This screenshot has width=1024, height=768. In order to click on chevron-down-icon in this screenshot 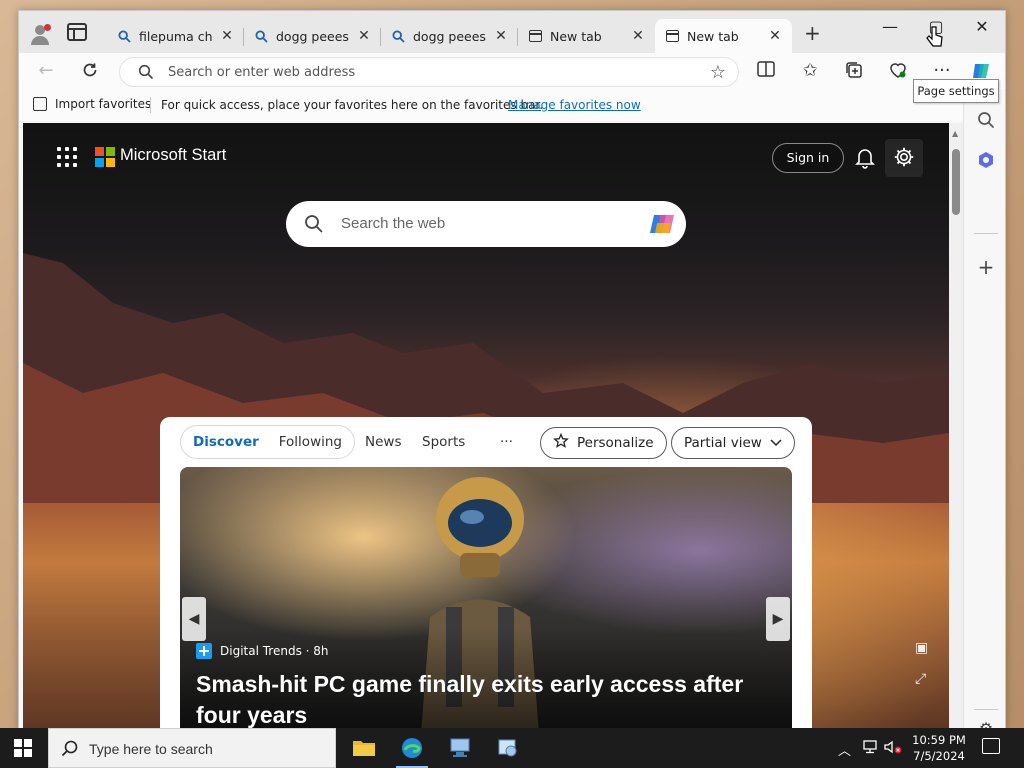, I will do `click(776, 443)`.